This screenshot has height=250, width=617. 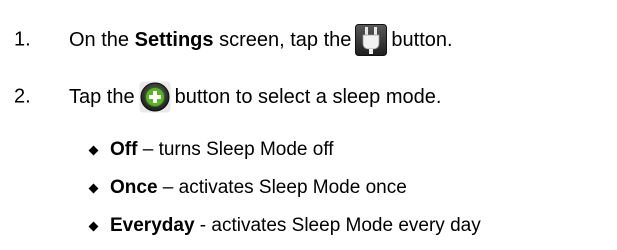 What do you see at coordinates (22, 39) in the screenshot?
I see `step-number: 1.` at bounding box center [22, 39].